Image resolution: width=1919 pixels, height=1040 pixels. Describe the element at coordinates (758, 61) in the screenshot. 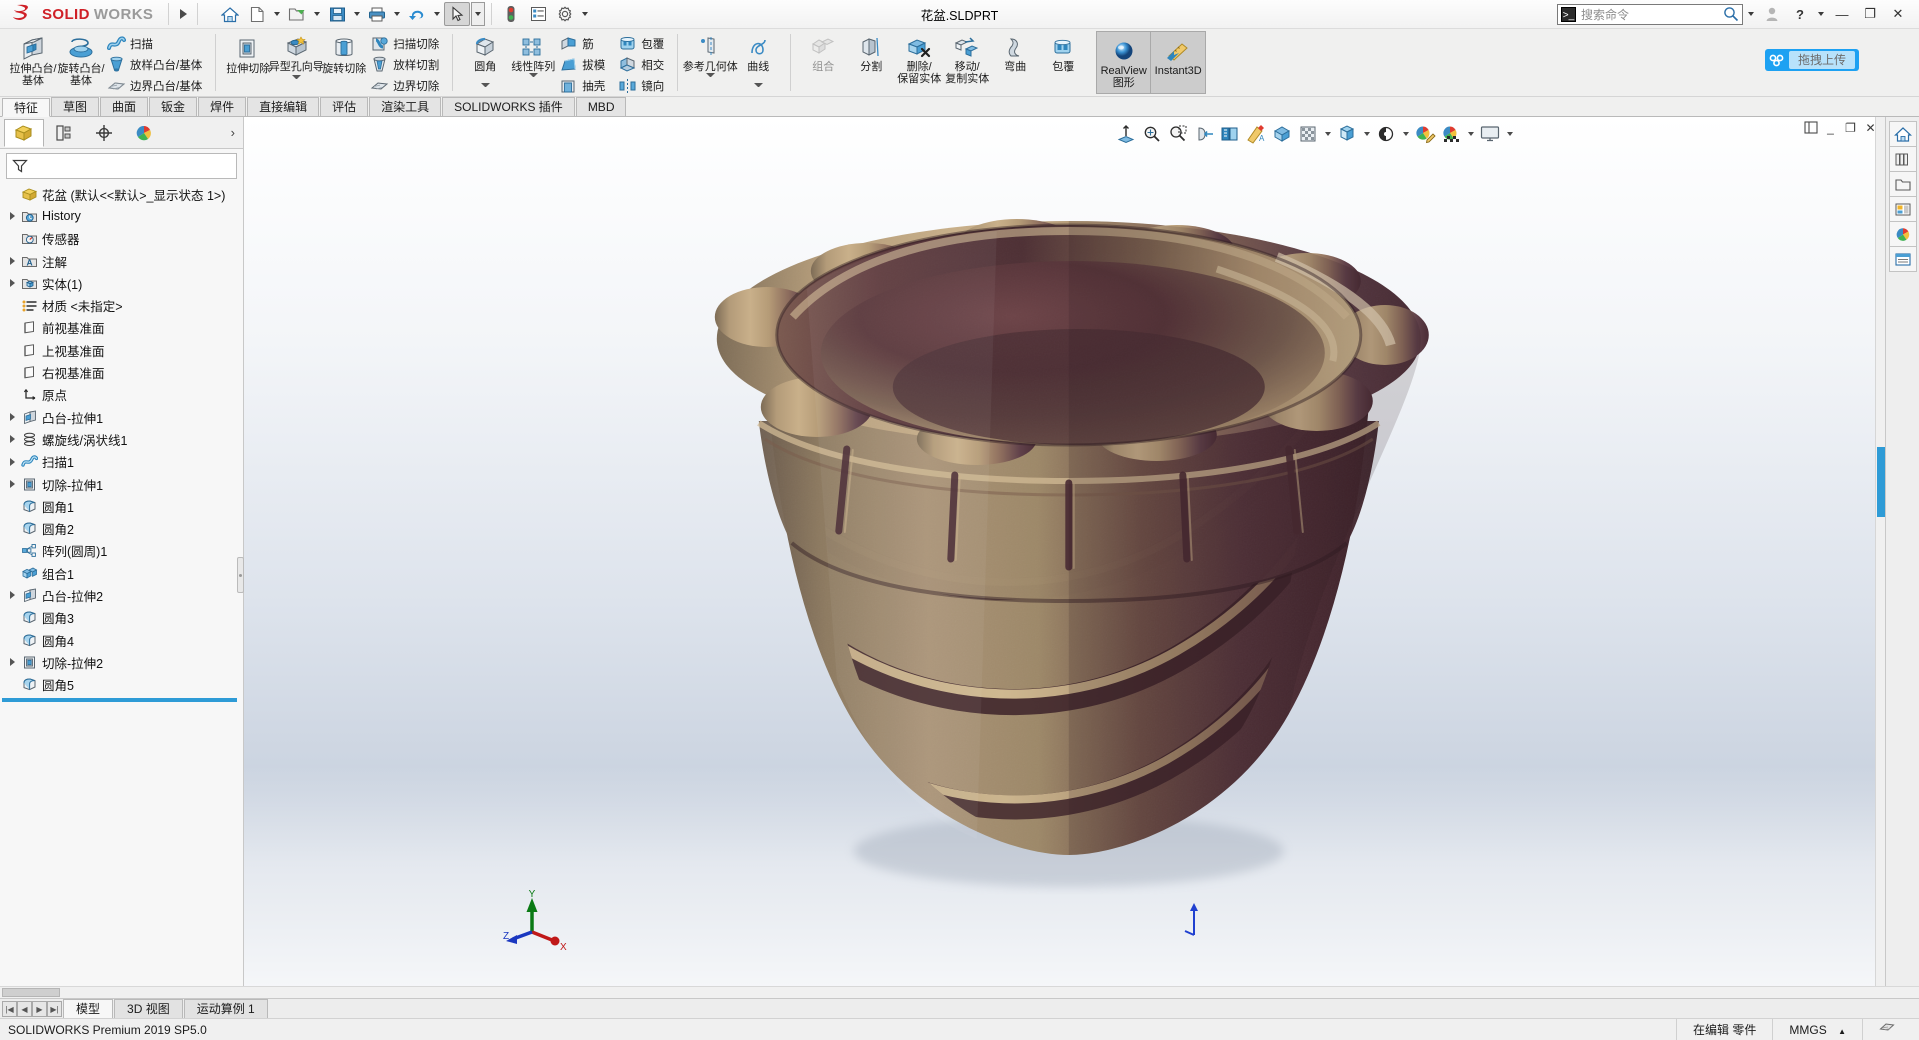

I see `curves-button: 曲线` at that location.